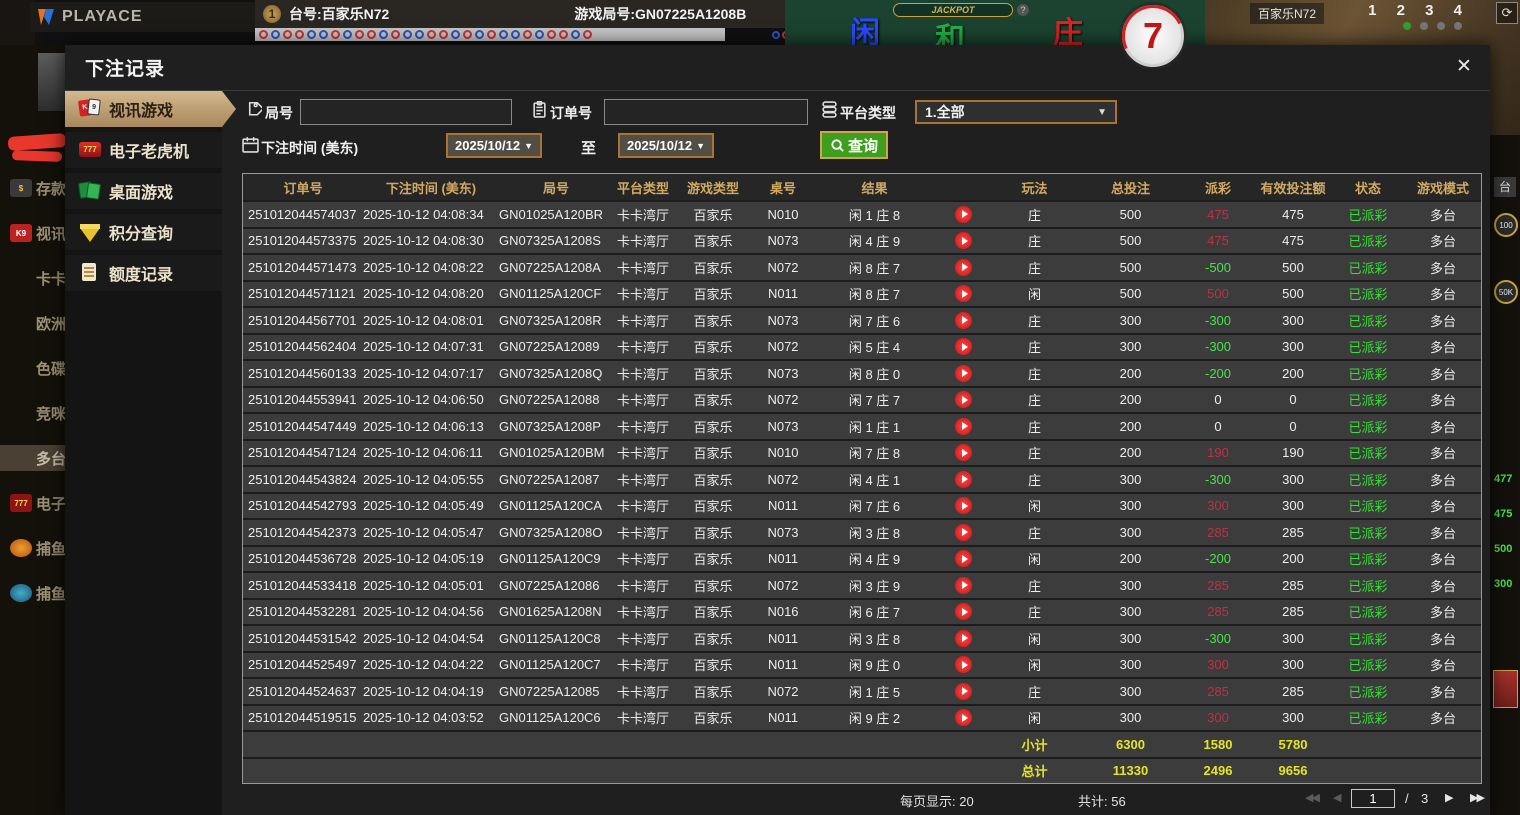 This screenshot has width=1520, height=815. What do you see at coordinates (1505, 689) in the screenshot?
I see `bg-promo-panel` at bounding box center [1505, 689].